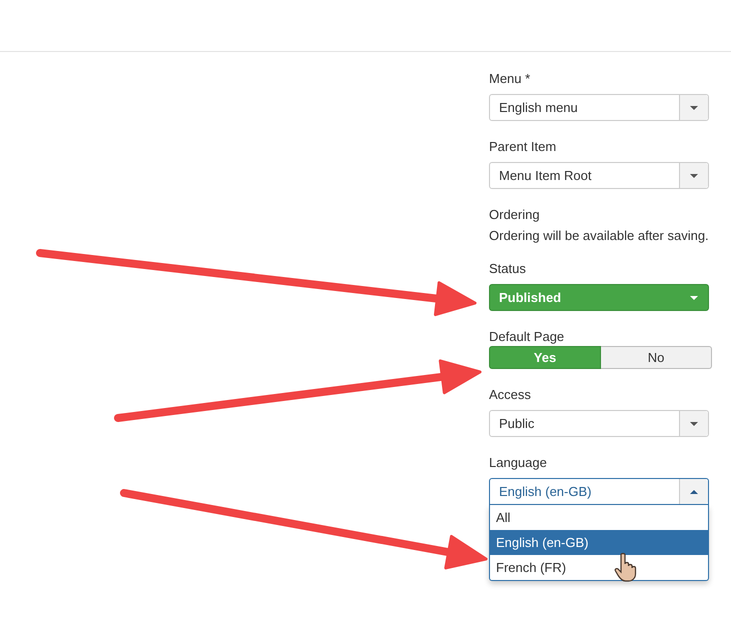 The height and width of the screenshot is (620, 731). Describe the element at coordinates (523, 147) in the screenshot. I see `field-label: Parent Item` at that location.